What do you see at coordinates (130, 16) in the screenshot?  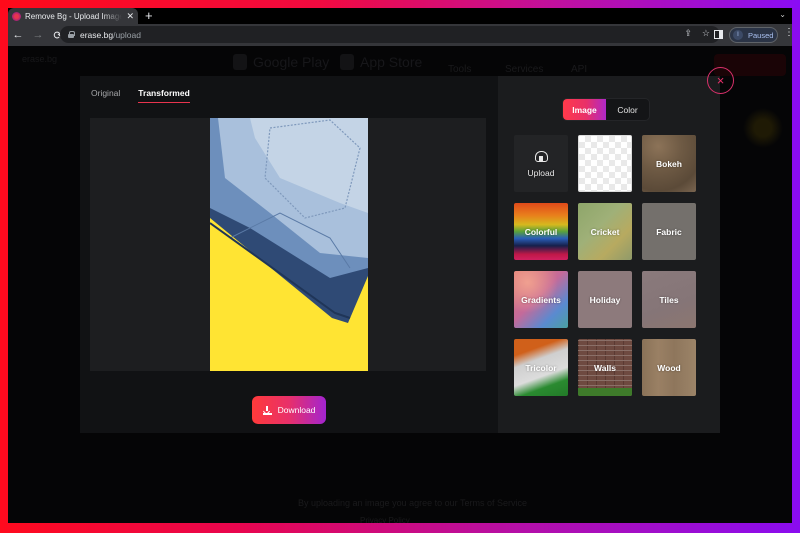 I see `tab-close-icon: ✕` at bounding box center [130, 16].